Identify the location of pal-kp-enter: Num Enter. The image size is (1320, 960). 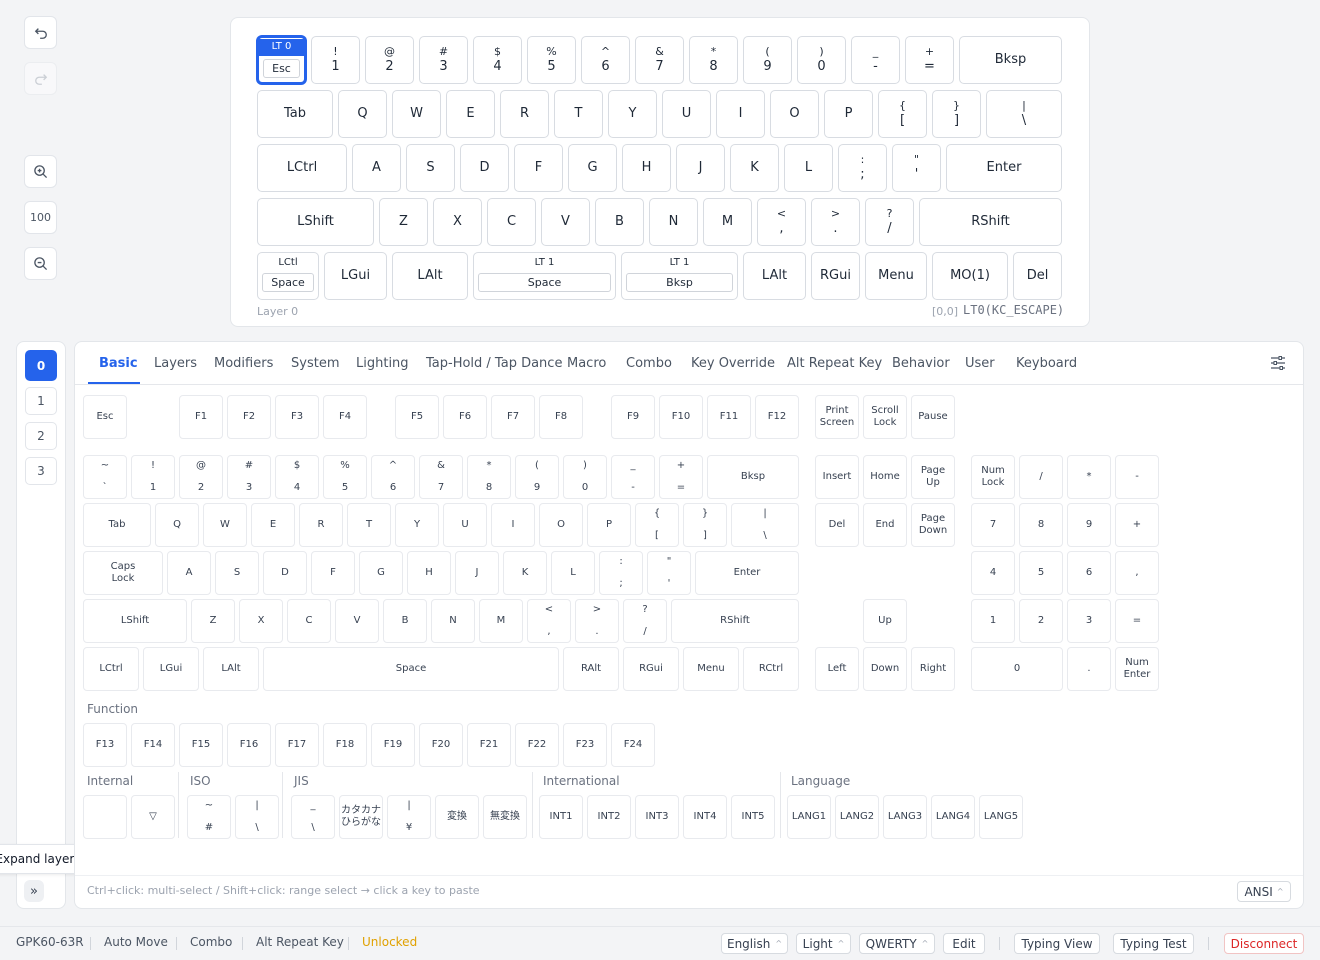
(1137, 669).